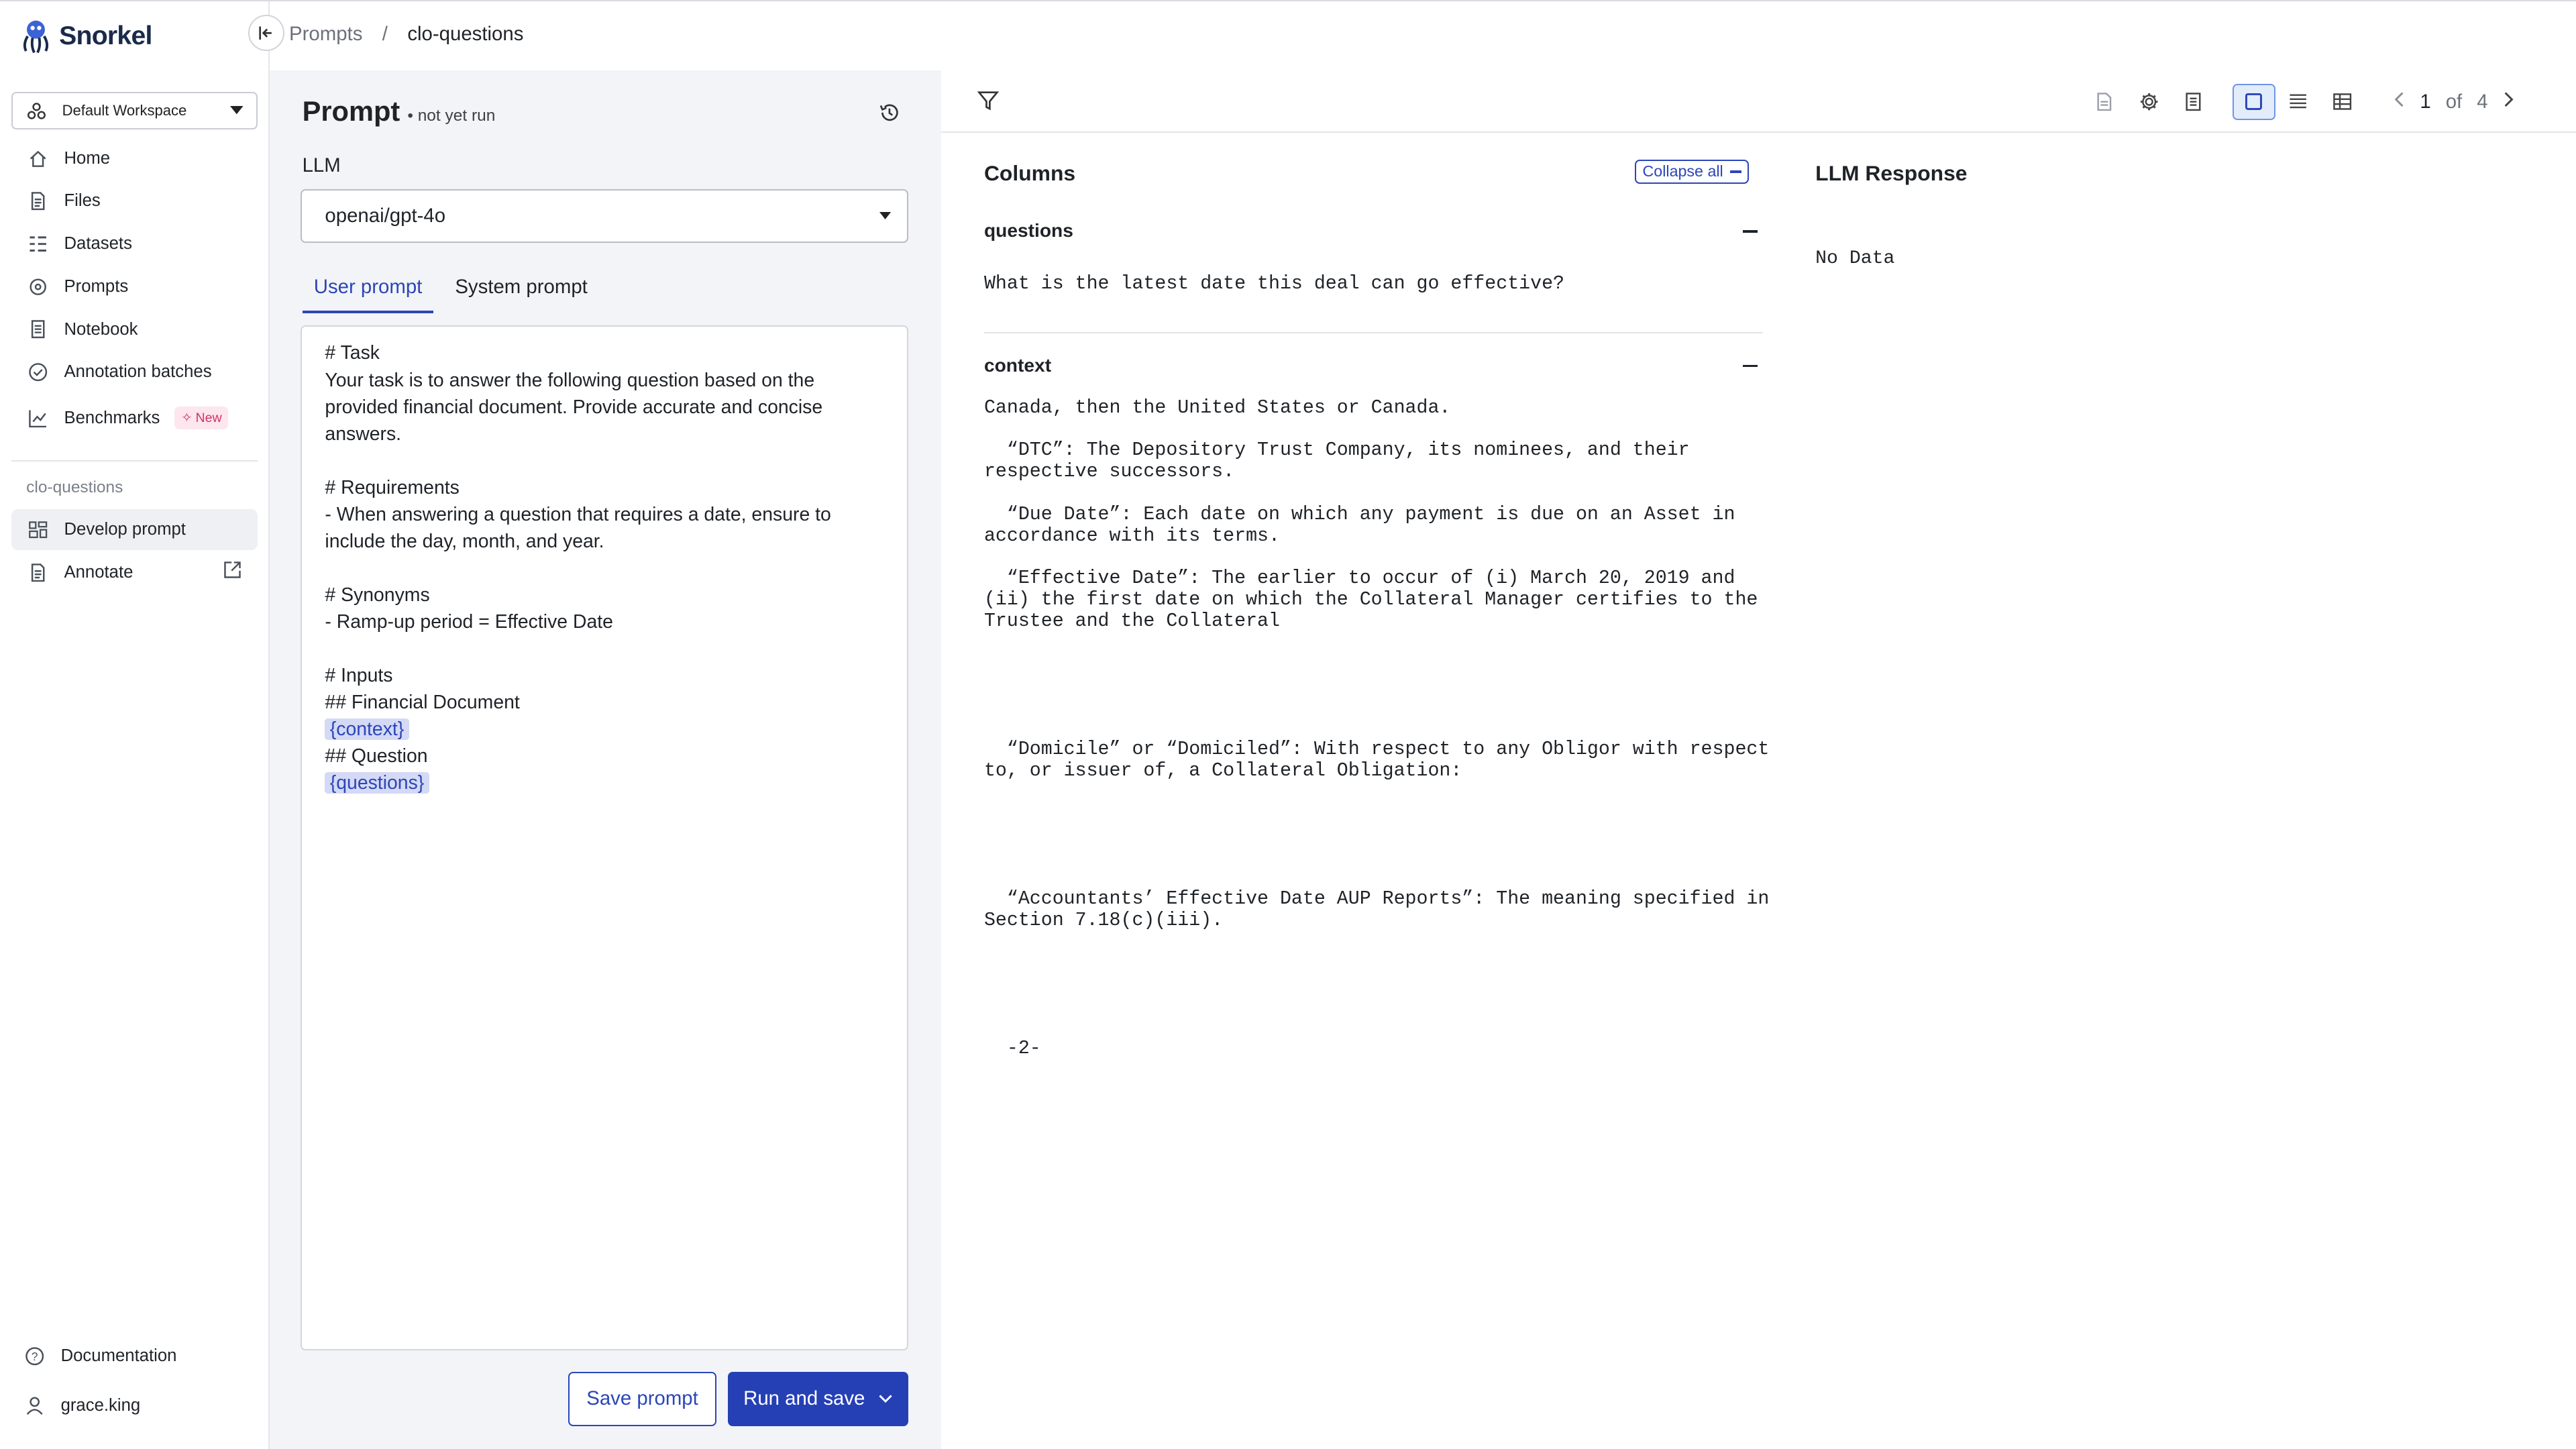 This screenshot has height=1449, width=2576. I want to click on filter-icon, so click(988, 101).